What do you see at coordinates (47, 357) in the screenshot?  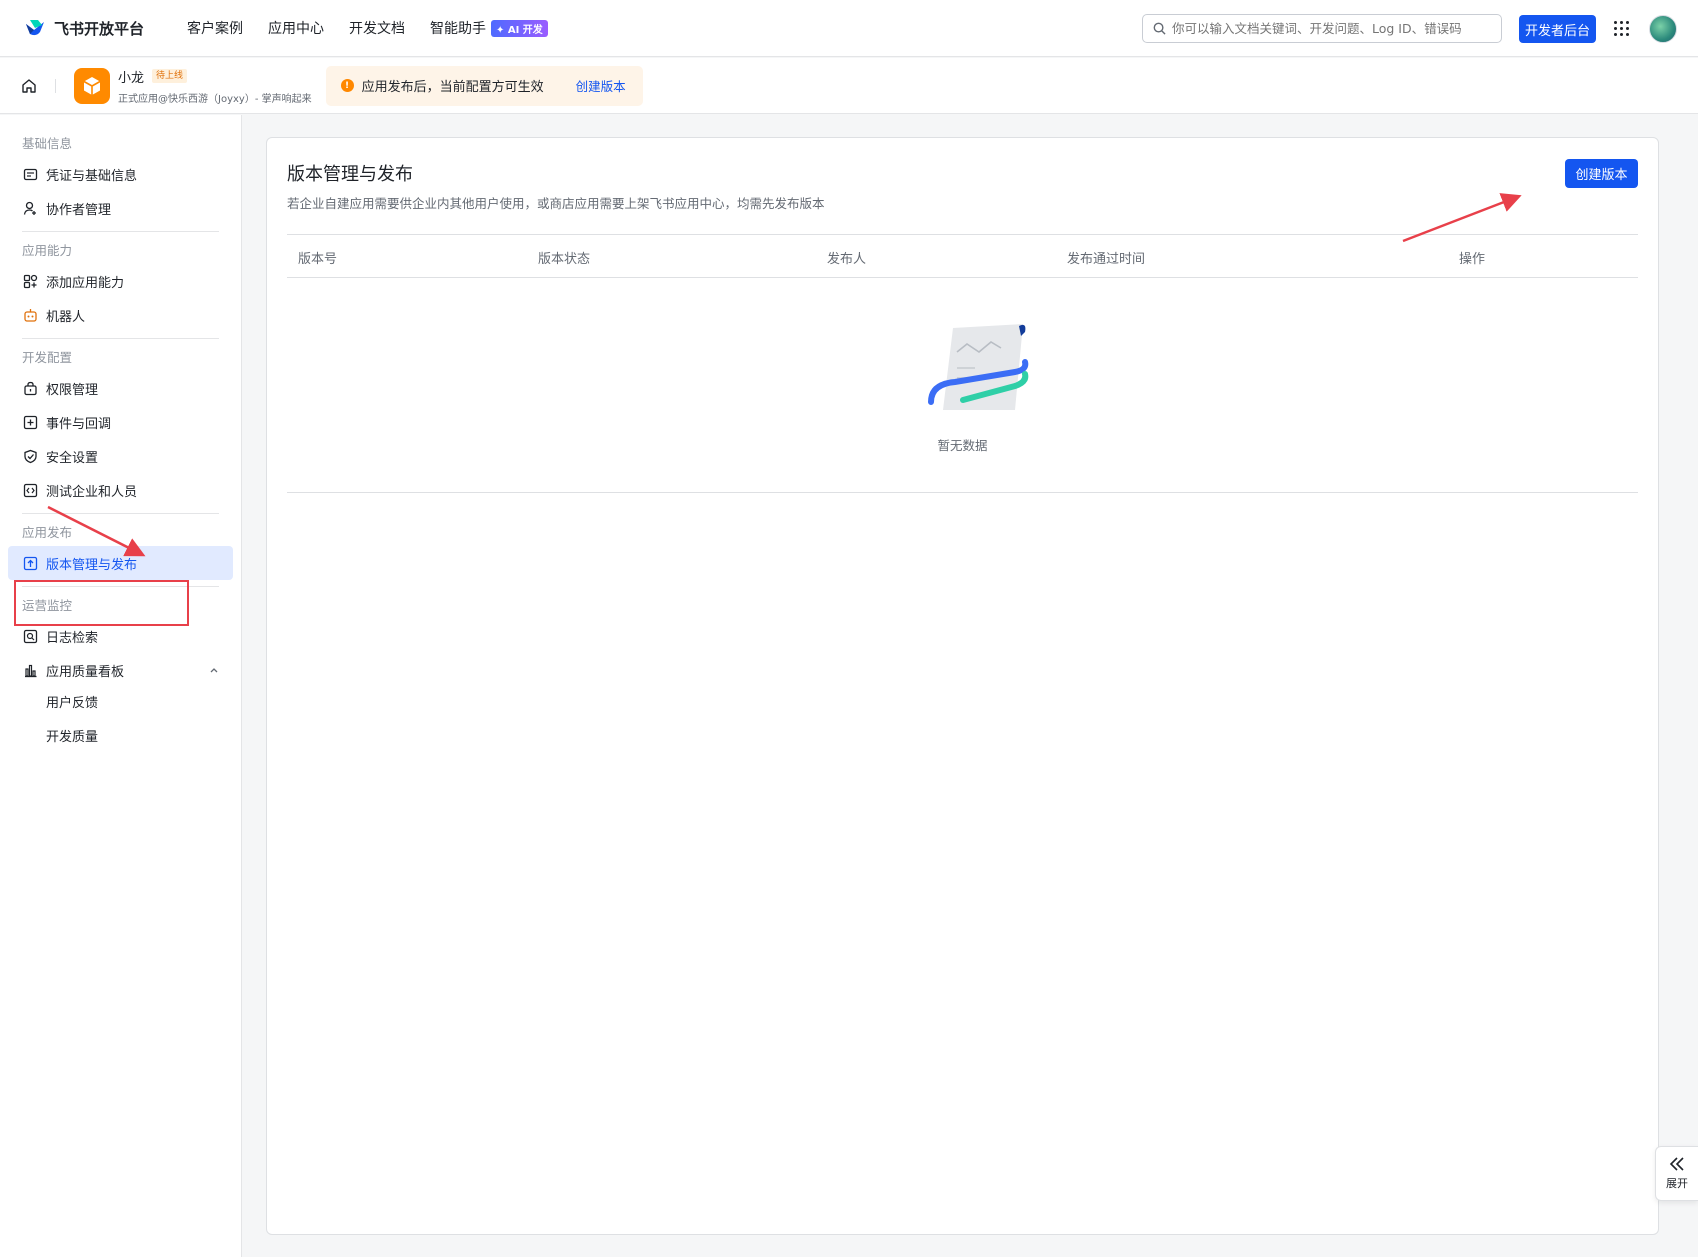 I see `sidebar-group-dev-config: 开发配置` at bounding box center [47, 357].